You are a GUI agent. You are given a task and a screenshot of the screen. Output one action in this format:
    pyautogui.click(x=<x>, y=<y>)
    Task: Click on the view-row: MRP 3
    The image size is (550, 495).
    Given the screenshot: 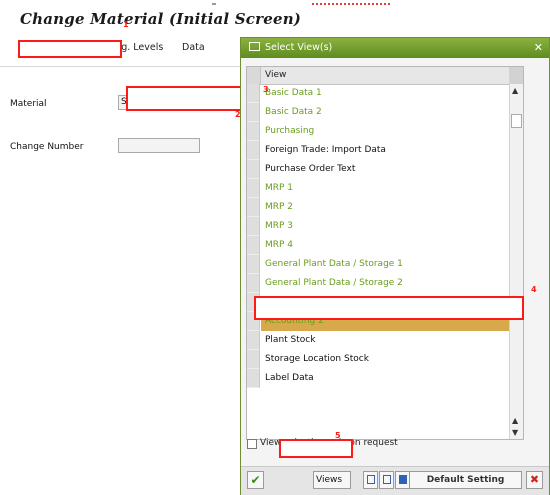 What is the action you would take?
    pyautogui.click(x=378, y=226)
    